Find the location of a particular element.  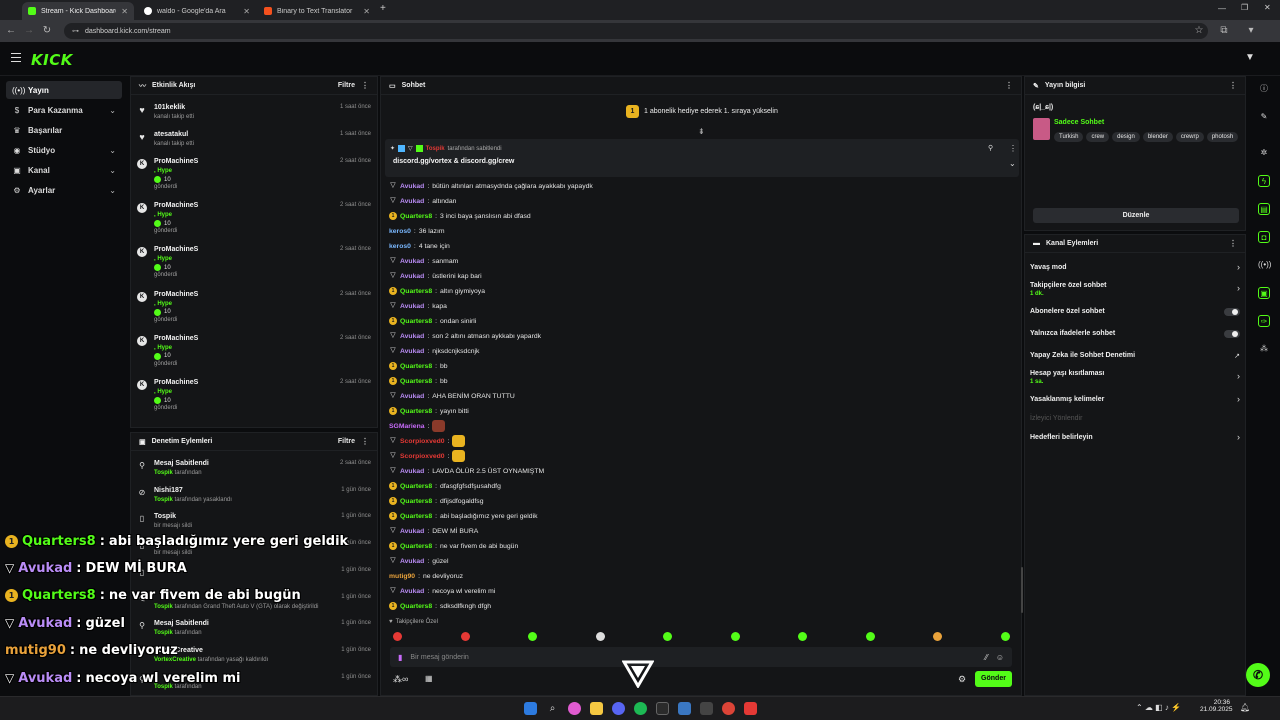

notification-bell-icon: 🔔︎ is located at coordinates (1245, 707).